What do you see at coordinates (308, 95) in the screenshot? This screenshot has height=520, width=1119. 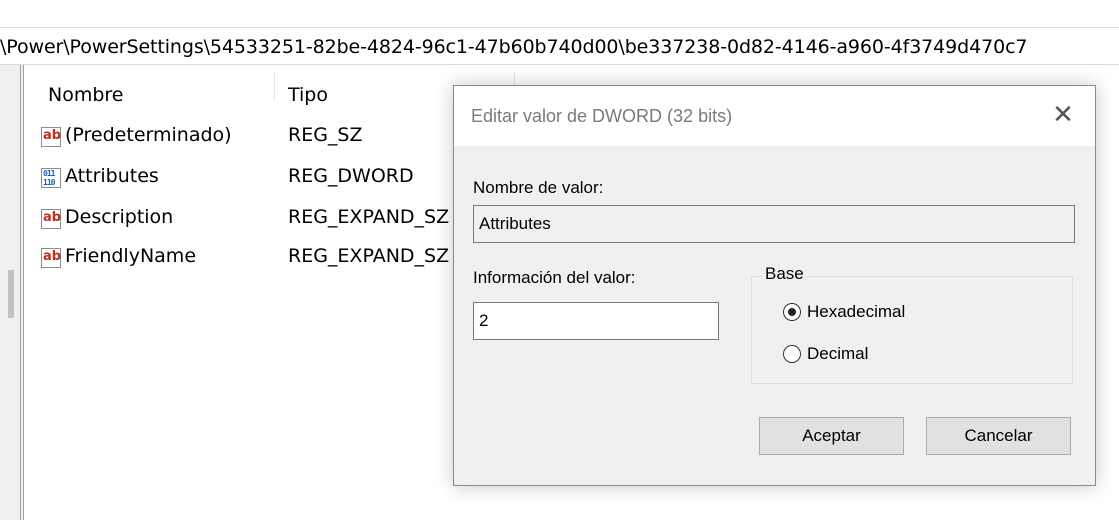 I see `column-header-type: Tipo` at bounding box center [308, 95].